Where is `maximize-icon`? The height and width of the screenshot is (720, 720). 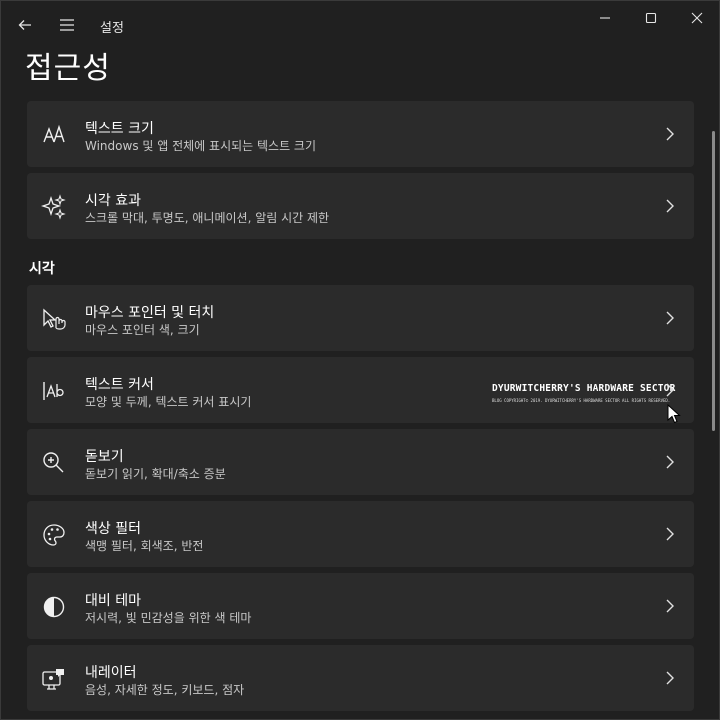
maximize-icon is located at coordinates (651, 18).